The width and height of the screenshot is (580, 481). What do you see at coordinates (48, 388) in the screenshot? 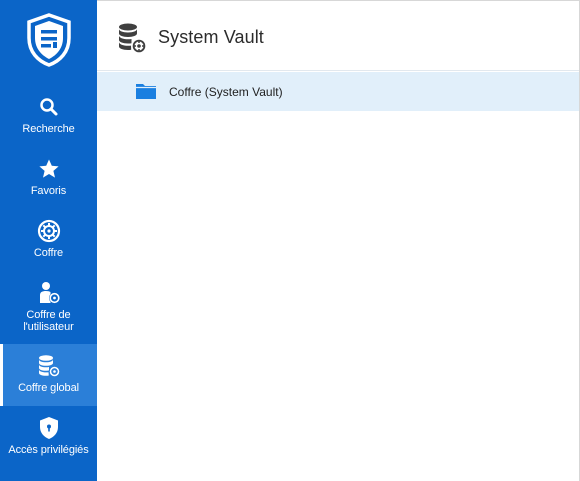
I see `sidebar-item-label: Coffre global` at bounding box center [48, 388].